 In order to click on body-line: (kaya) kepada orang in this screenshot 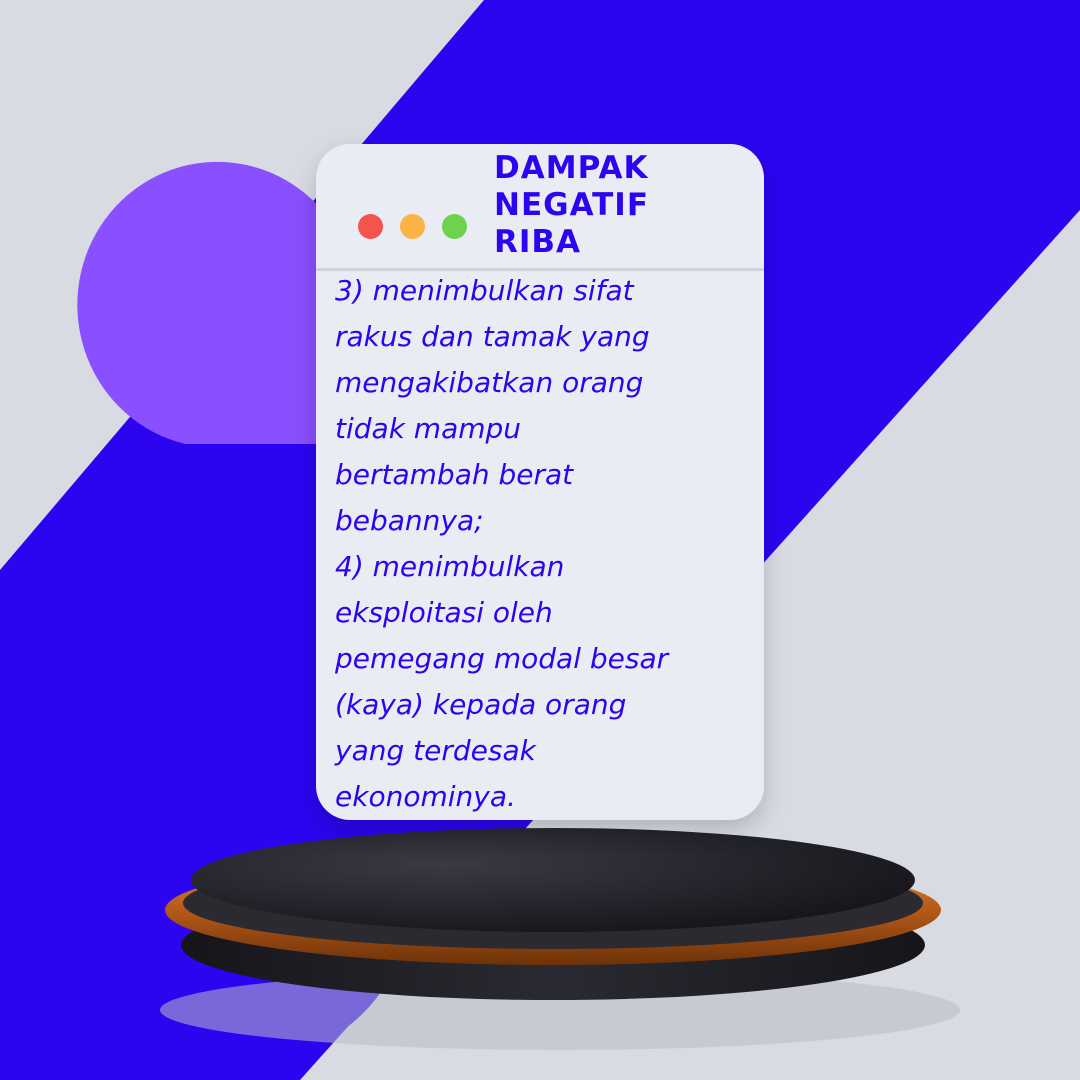, I will do `click(481, 704)`.